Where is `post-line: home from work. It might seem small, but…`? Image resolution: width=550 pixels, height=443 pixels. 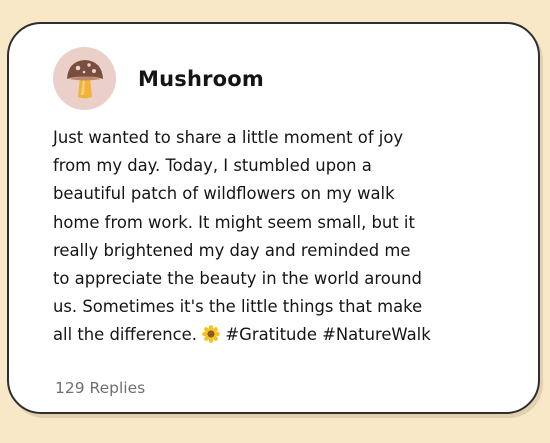
post-line: home from work. It might seem small, but… is located at coordinates (234, 222).